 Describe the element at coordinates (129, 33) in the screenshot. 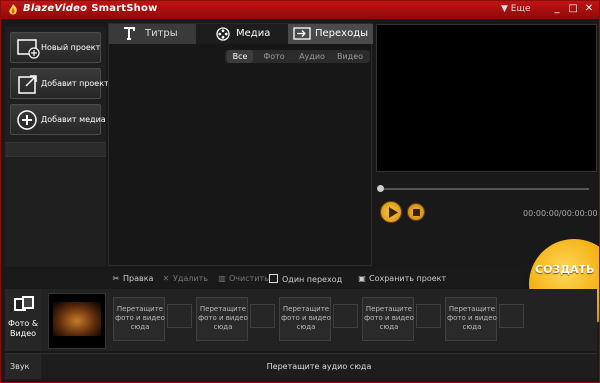

I see `text-icon` at that location.